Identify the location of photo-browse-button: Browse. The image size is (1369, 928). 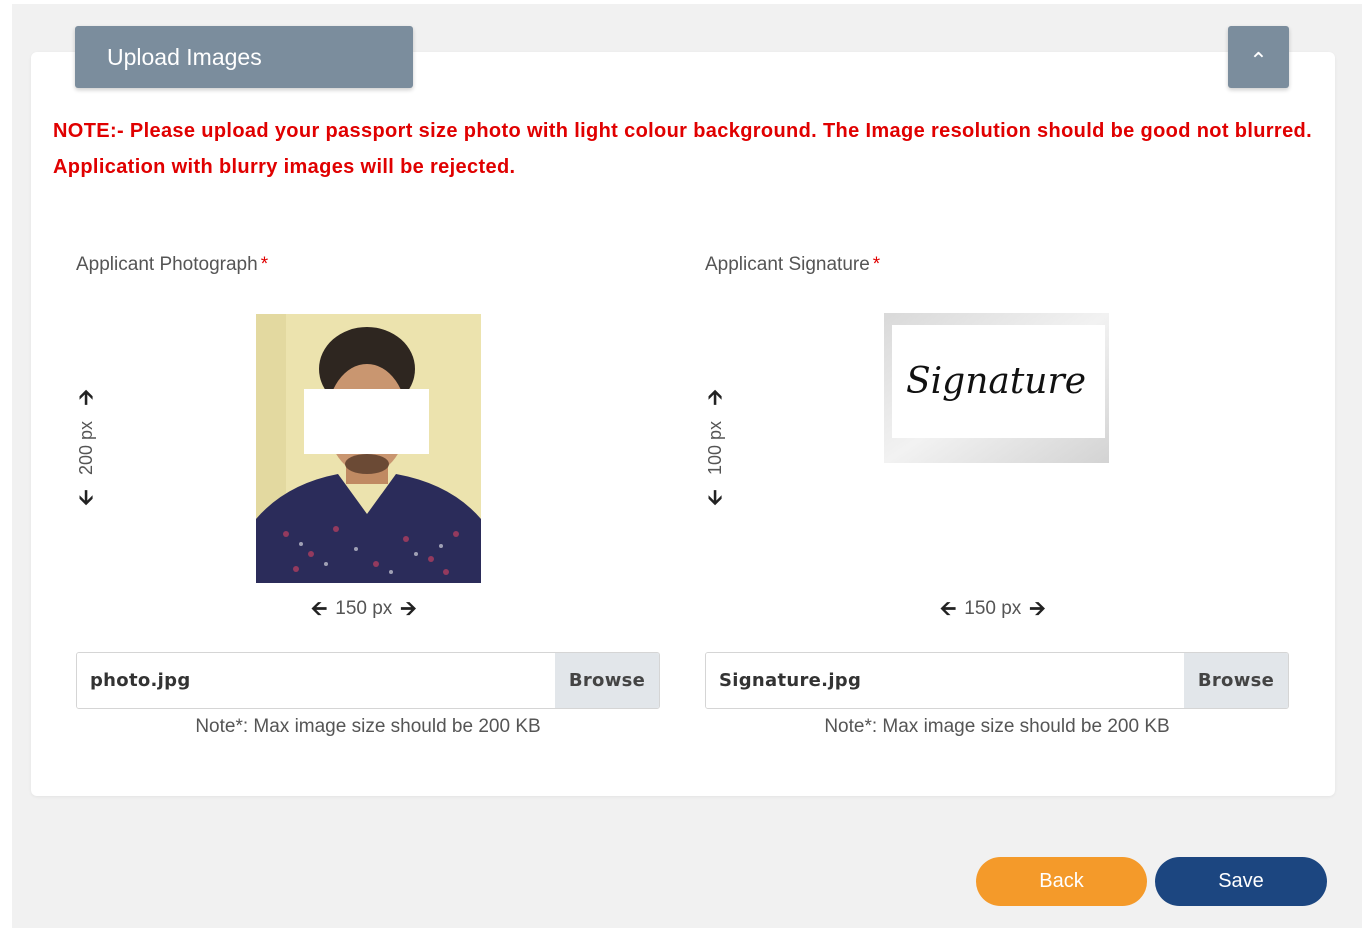
(607, 680).